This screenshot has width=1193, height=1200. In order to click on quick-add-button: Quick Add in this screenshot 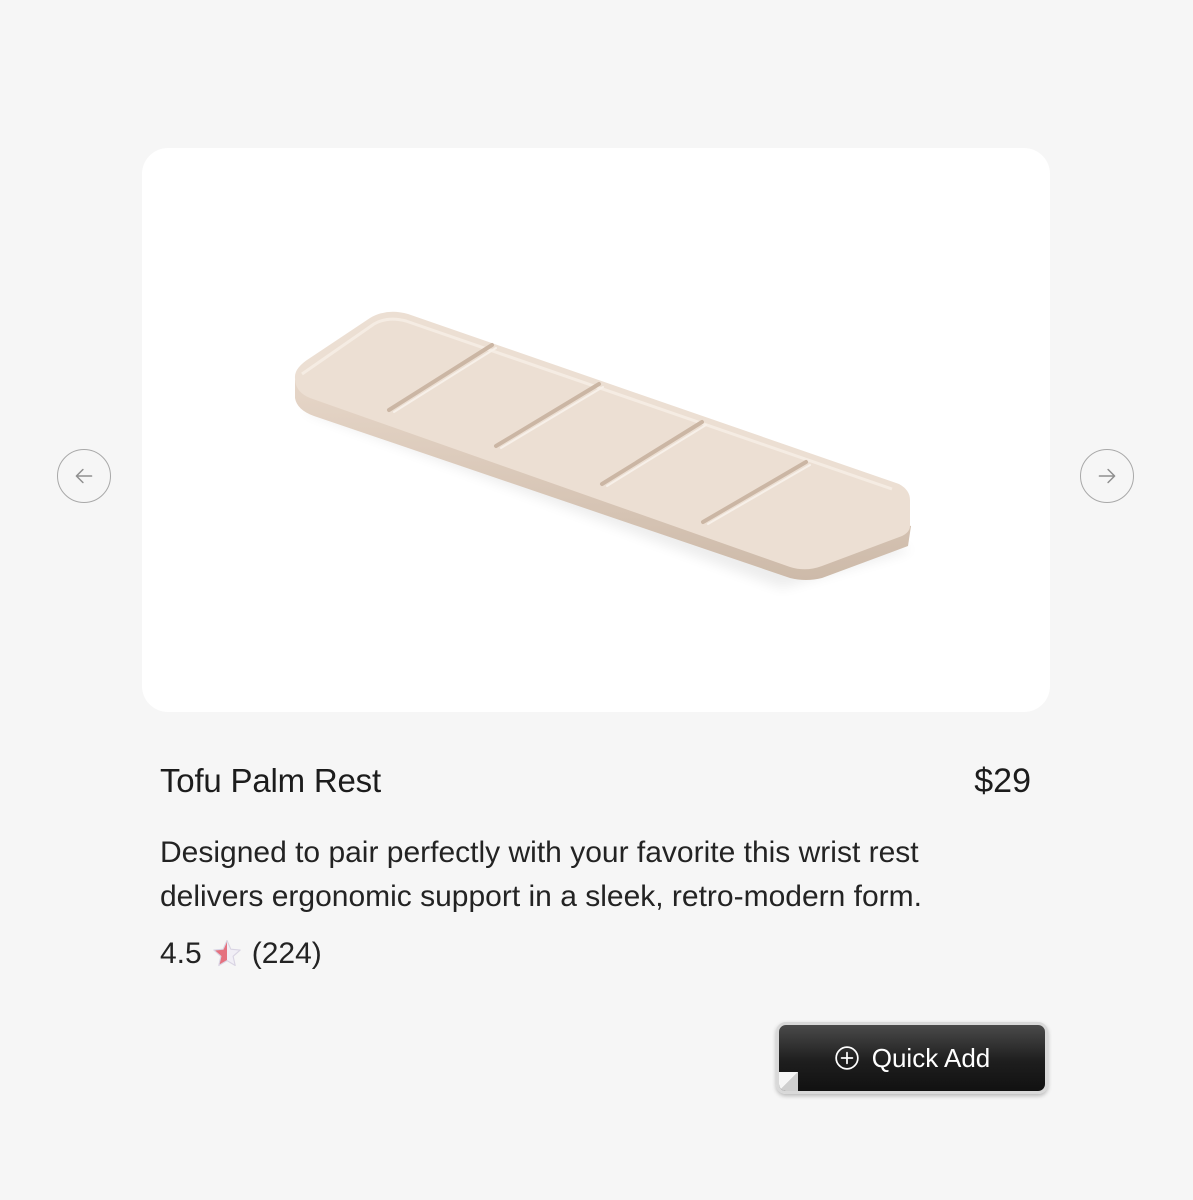, I will do `click(912, 1058)`.